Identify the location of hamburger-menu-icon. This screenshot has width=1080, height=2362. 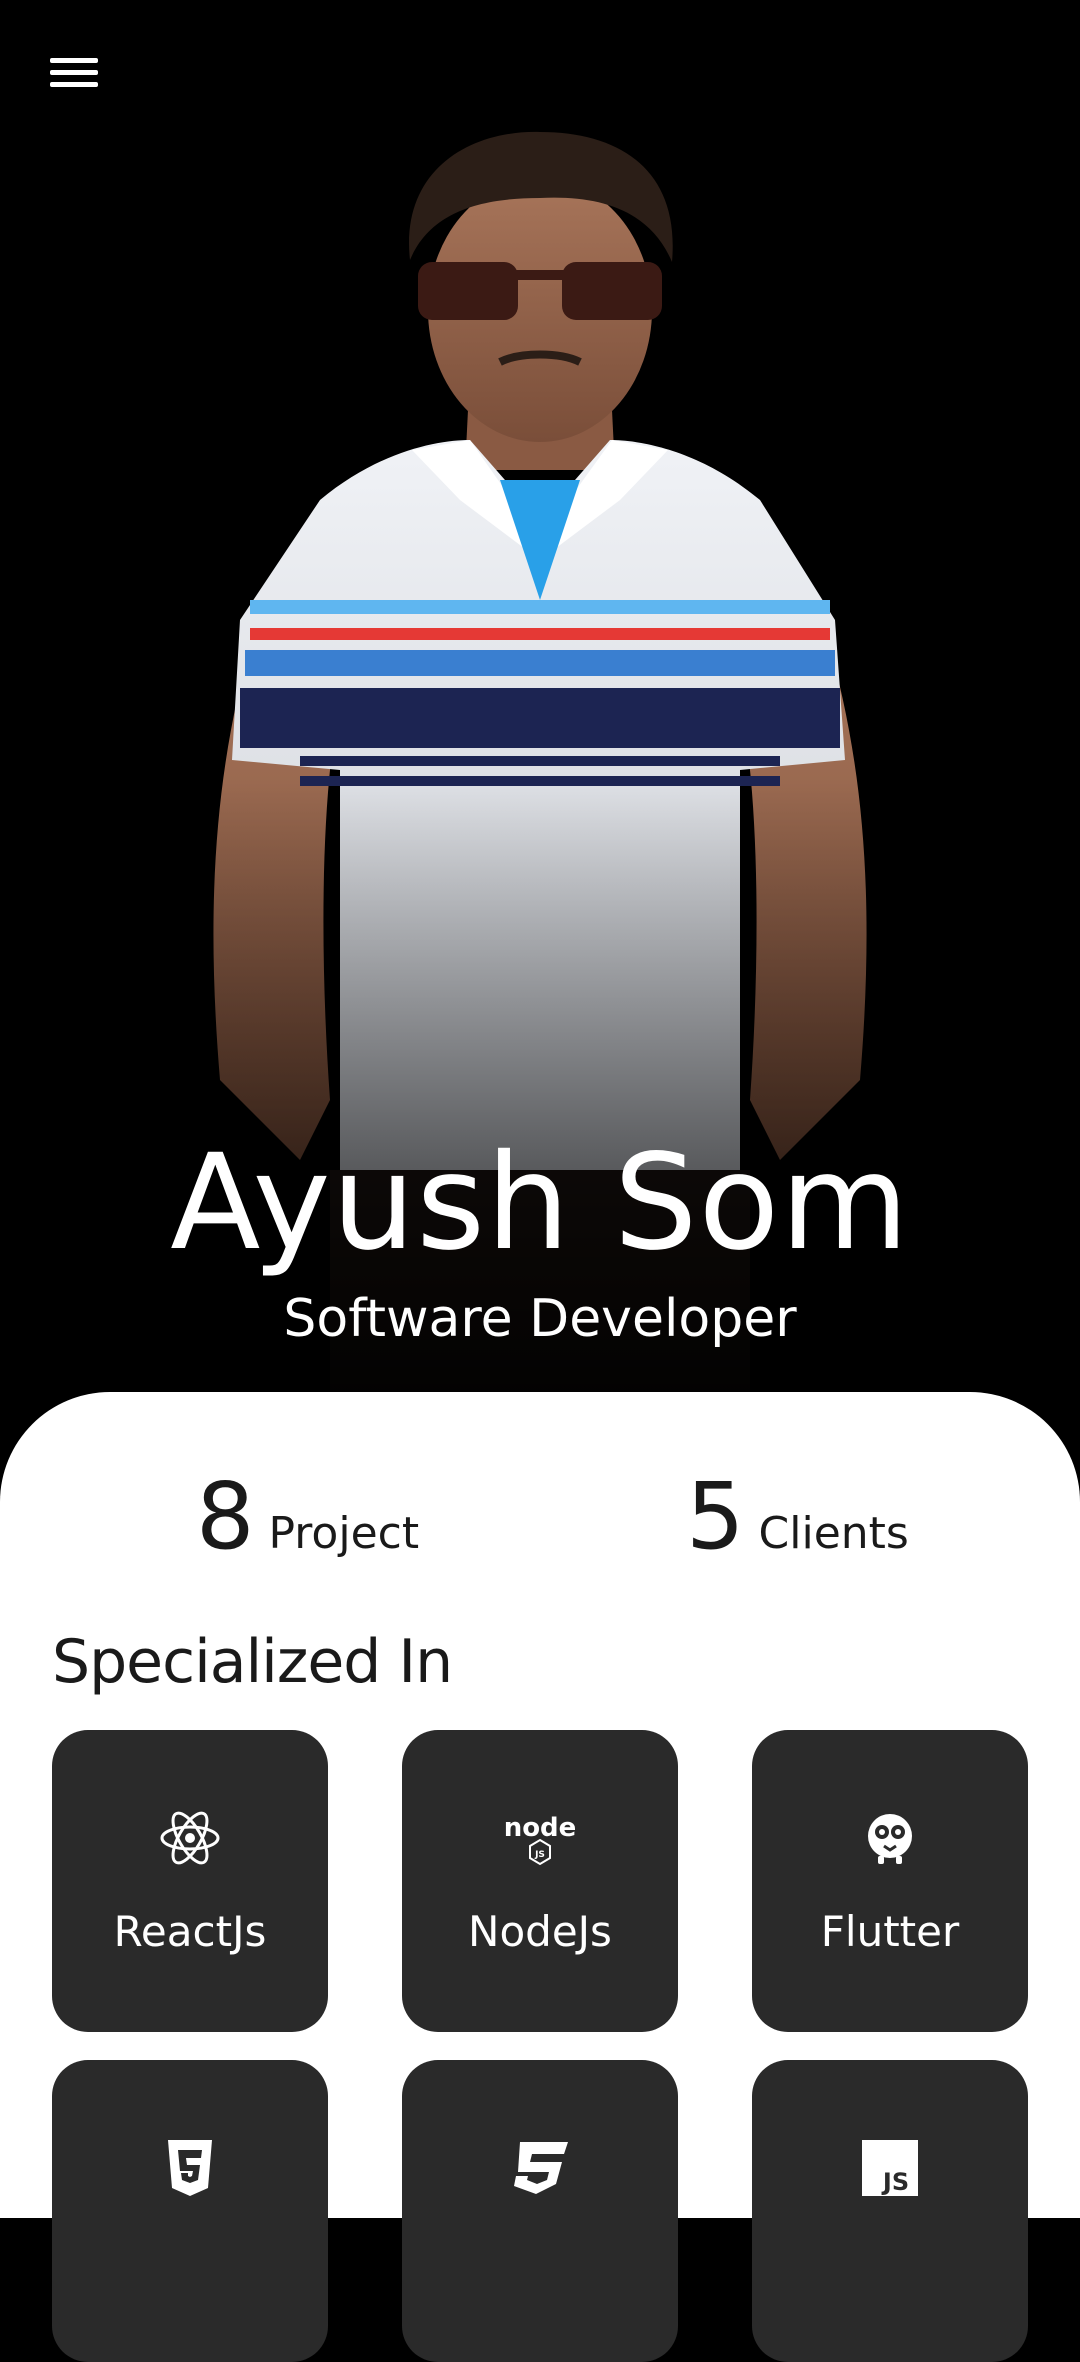
(74, 74).